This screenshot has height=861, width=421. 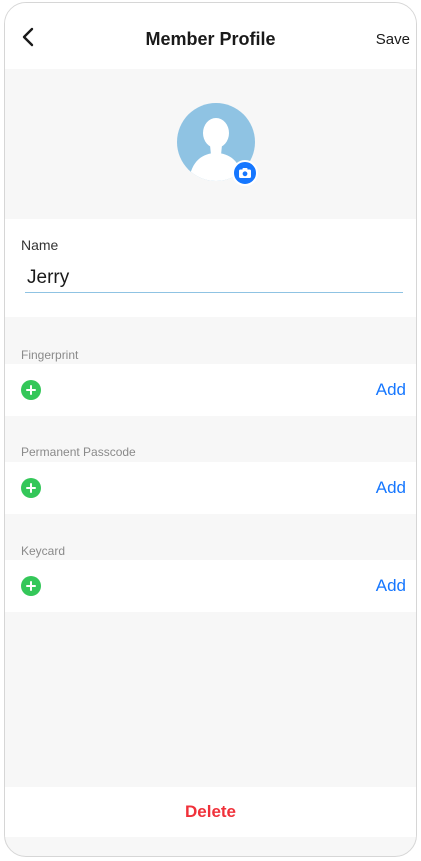 I want to click on add-passcode-button: Add, so click(x=391, y=488).